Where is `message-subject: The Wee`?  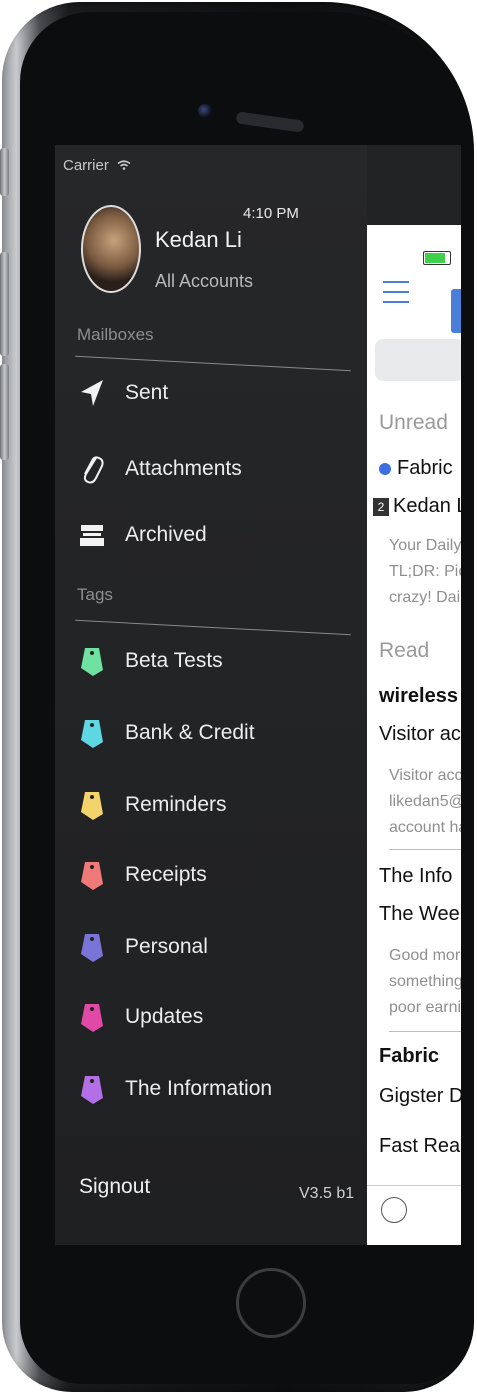 message-subject: The Wee is located at coordinates (419, 914).